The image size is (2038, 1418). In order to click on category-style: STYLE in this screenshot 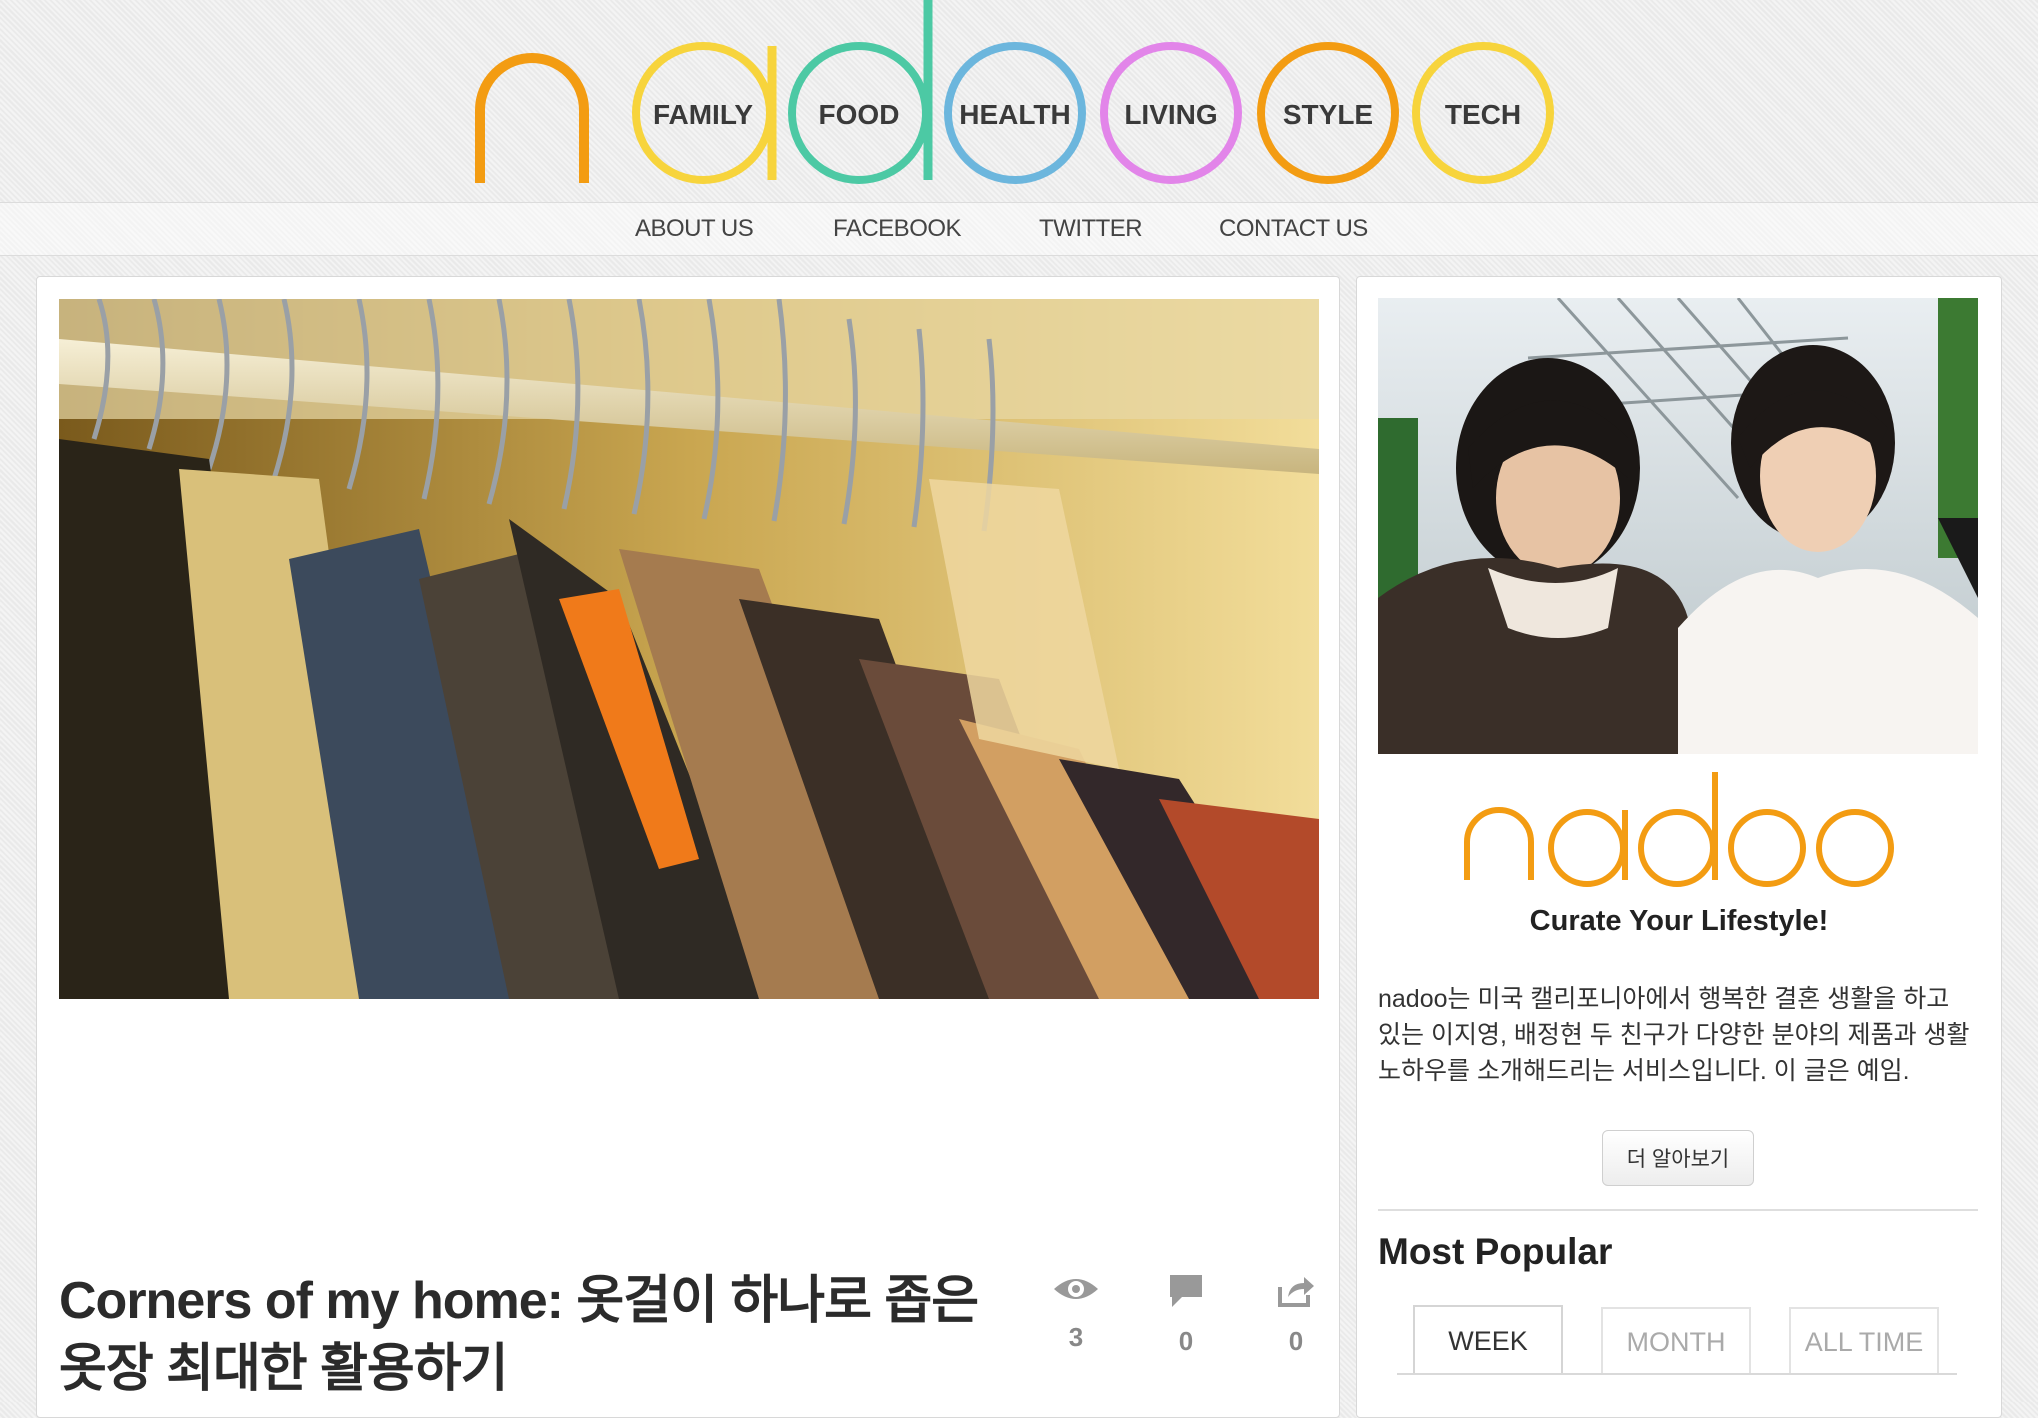, I will do `click(1328, 115)`.